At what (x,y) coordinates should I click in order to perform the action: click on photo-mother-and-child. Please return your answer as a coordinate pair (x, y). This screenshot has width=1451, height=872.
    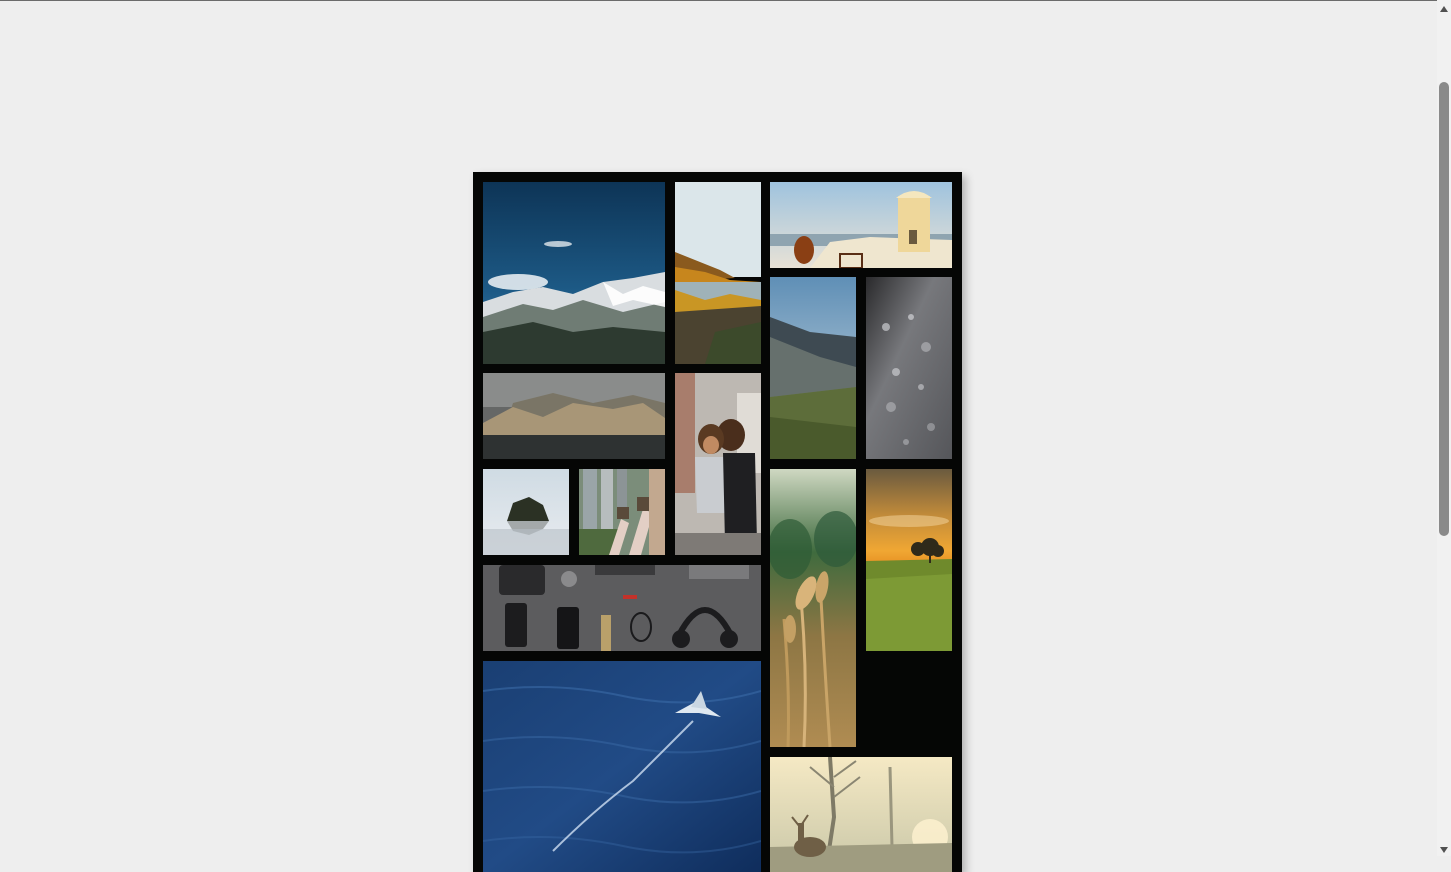
    Looking at the image, I should click on (718, 464).